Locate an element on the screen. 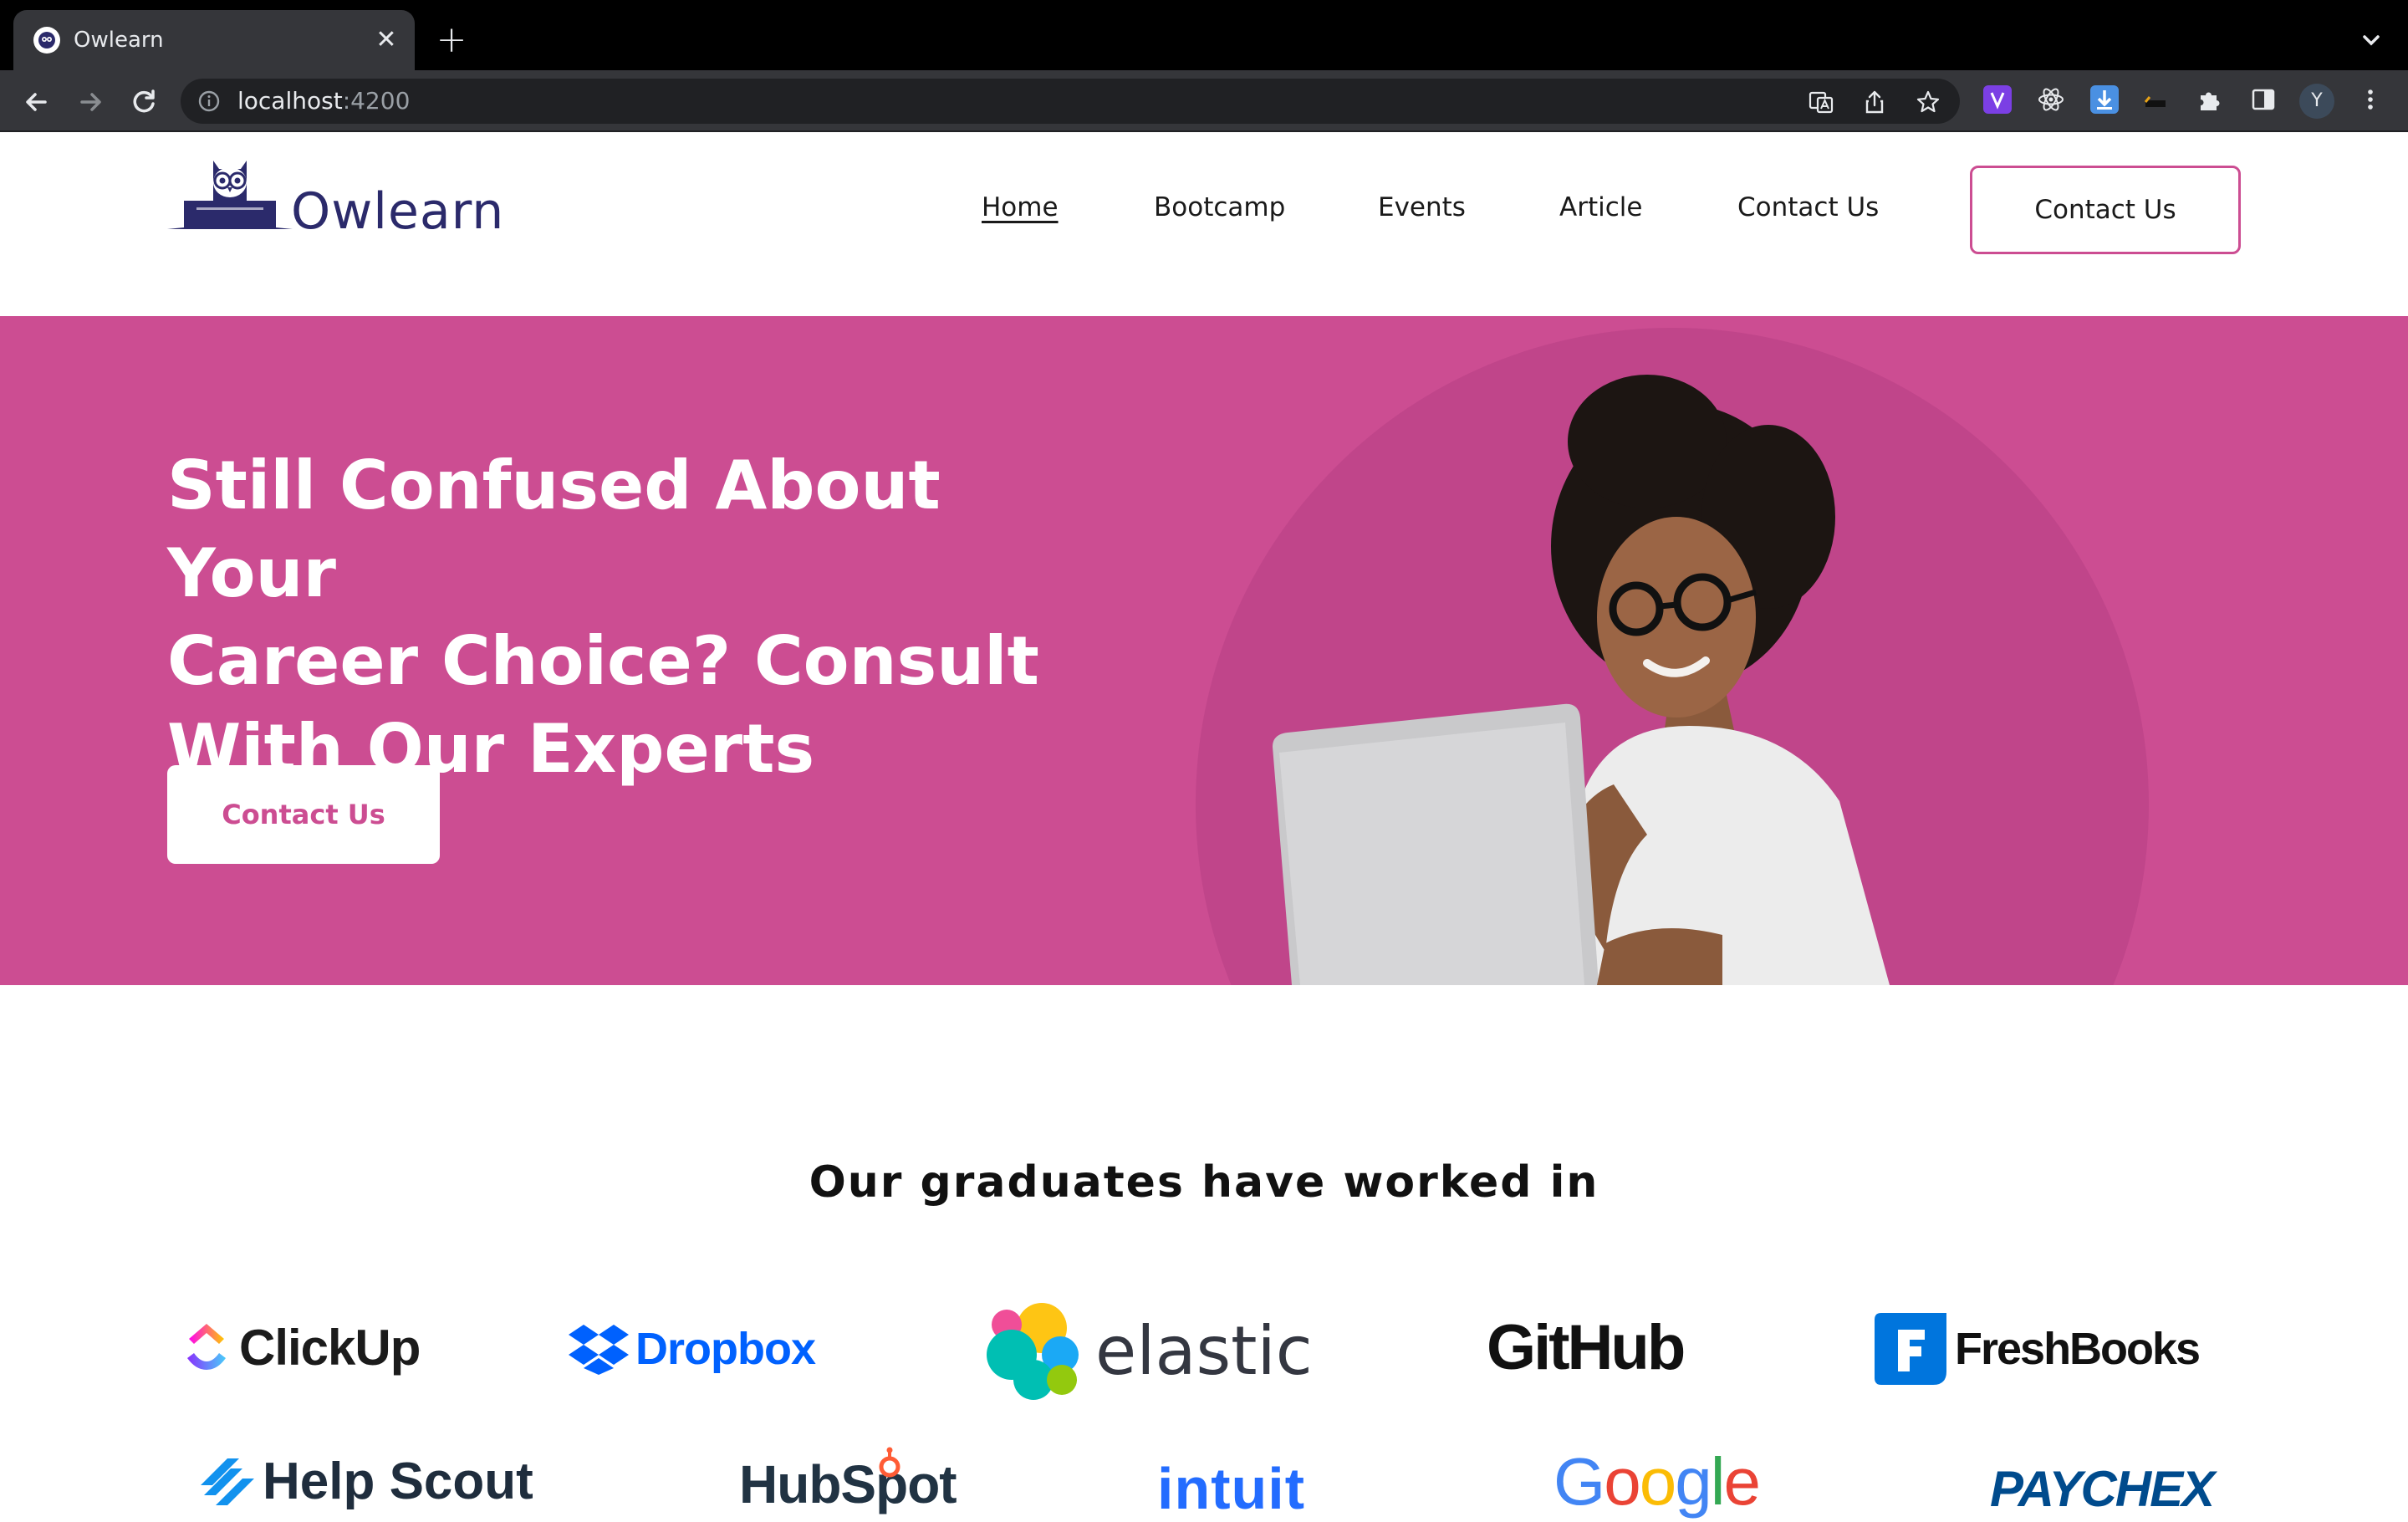 Image resolution: width=2408 pixels, height=1522 pixels. address-bar: localhost:4200 is located at coordinates (1071, 102).